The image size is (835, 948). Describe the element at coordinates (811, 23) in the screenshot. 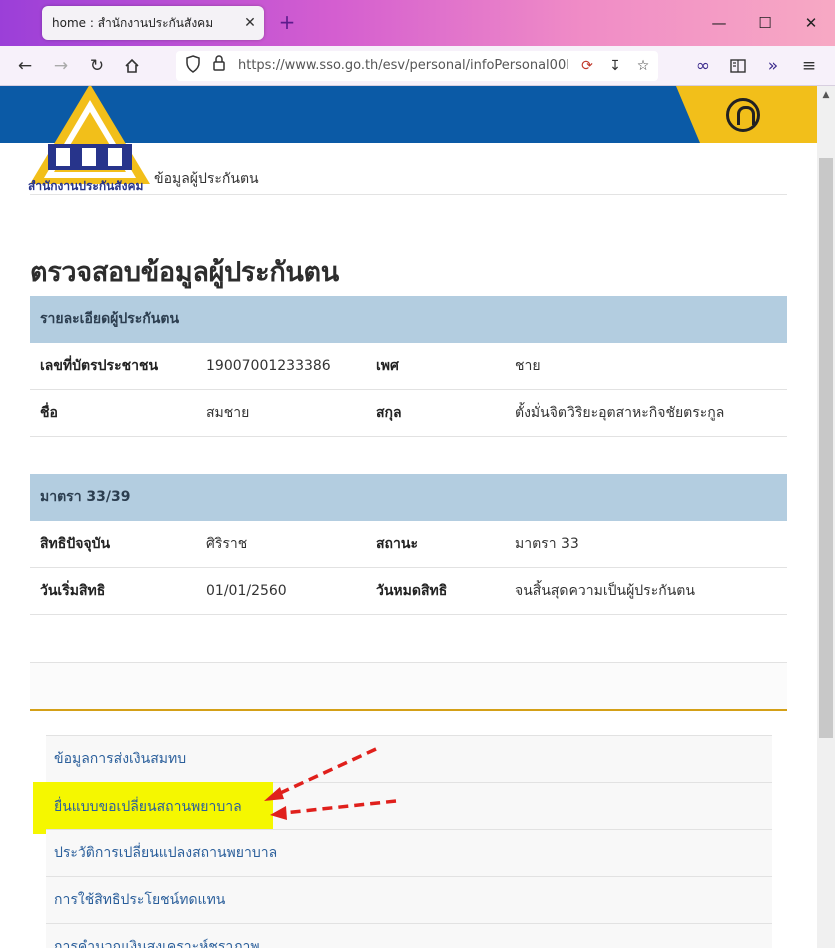

I see `close-window-button: ✕` at that location.